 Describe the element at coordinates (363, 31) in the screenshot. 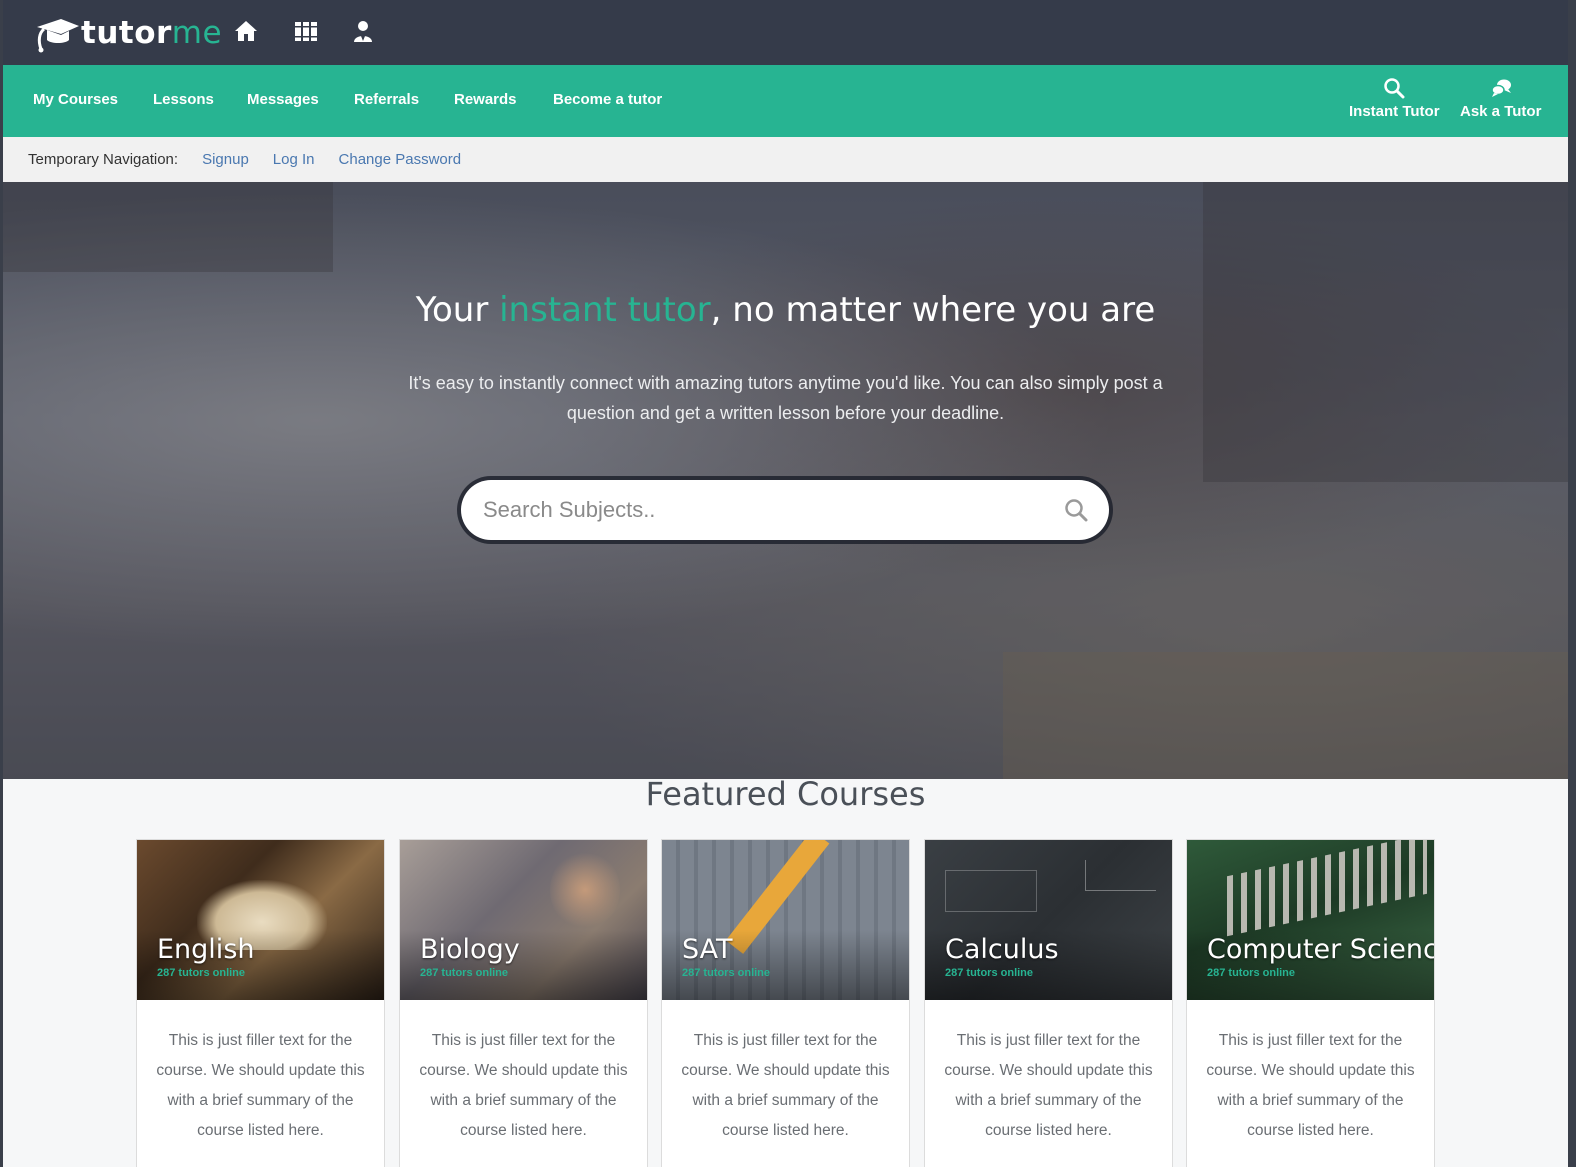

I see `tutor-profile-icon` at that location.